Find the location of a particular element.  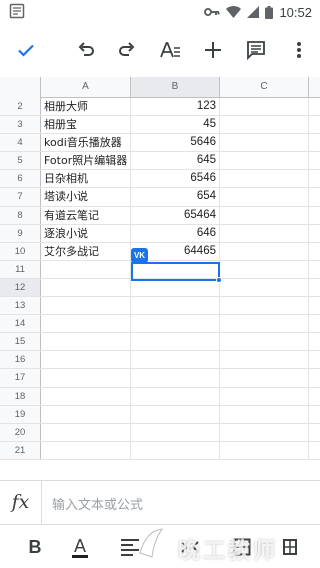

fill-color-button is located at coordinates (290, 547).